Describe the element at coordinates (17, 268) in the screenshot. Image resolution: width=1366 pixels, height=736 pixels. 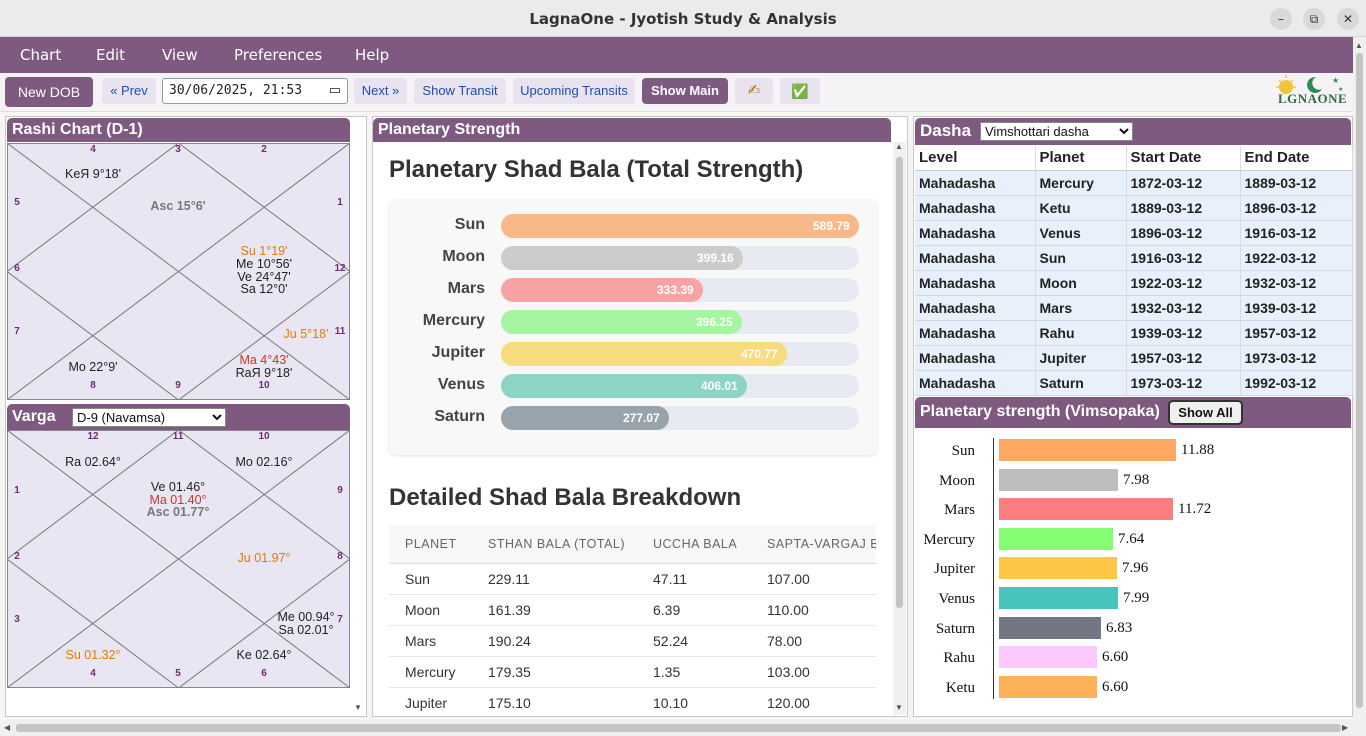
I see `rashi-house-6: 6` at that location.